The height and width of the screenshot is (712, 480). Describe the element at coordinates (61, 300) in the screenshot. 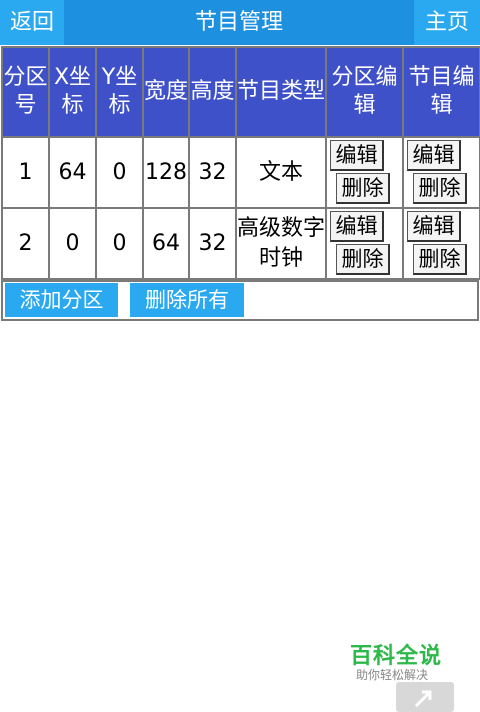

I see `add-partition-button: 添加分区` at that location.